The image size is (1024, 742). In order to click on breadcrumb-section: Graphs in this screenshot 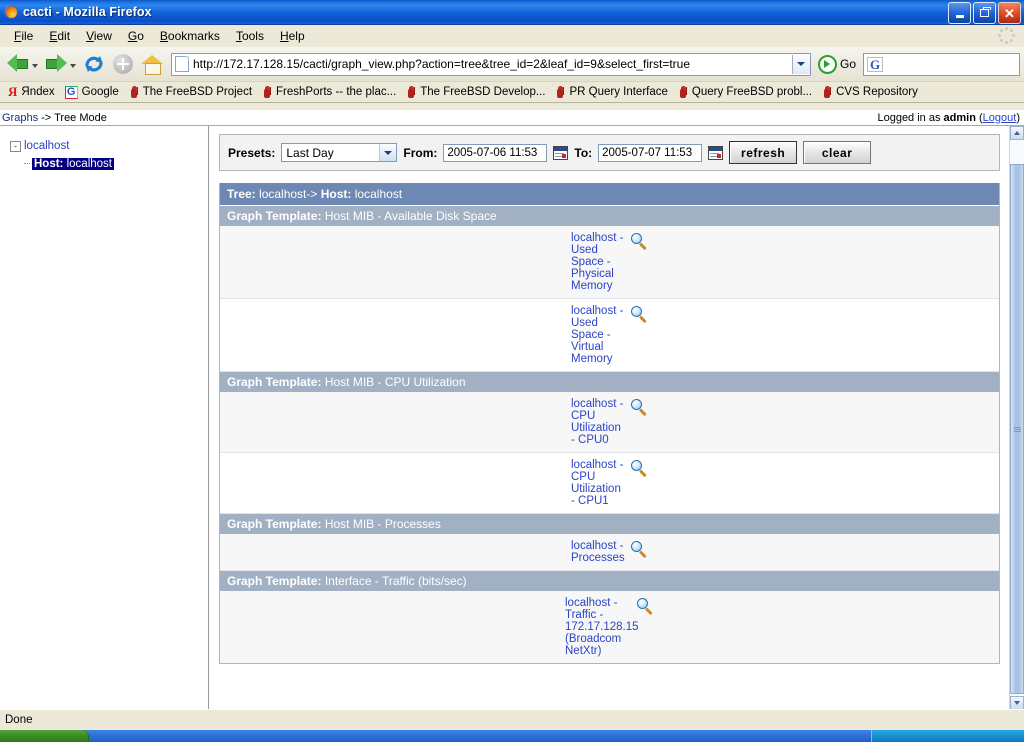, I will do `click(20, 118)`.